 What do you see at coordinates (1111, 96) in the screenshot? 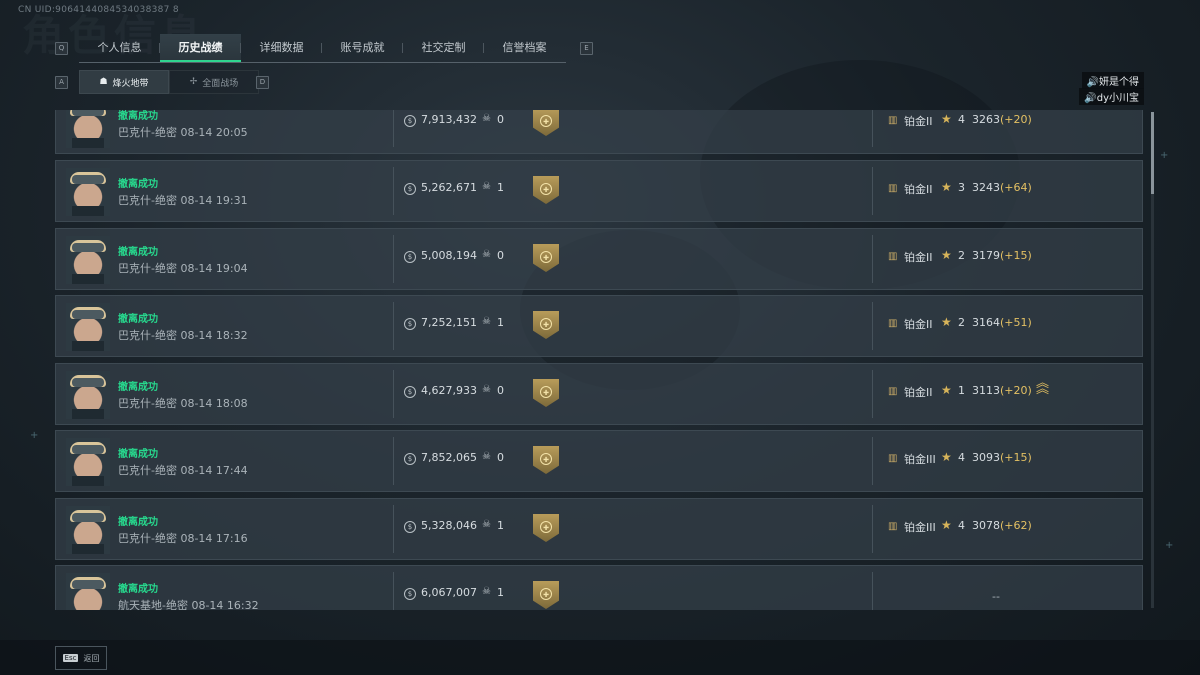
I see `voice-chat-line: 🔊dy小川宝` at bounding box center [1111, 96].